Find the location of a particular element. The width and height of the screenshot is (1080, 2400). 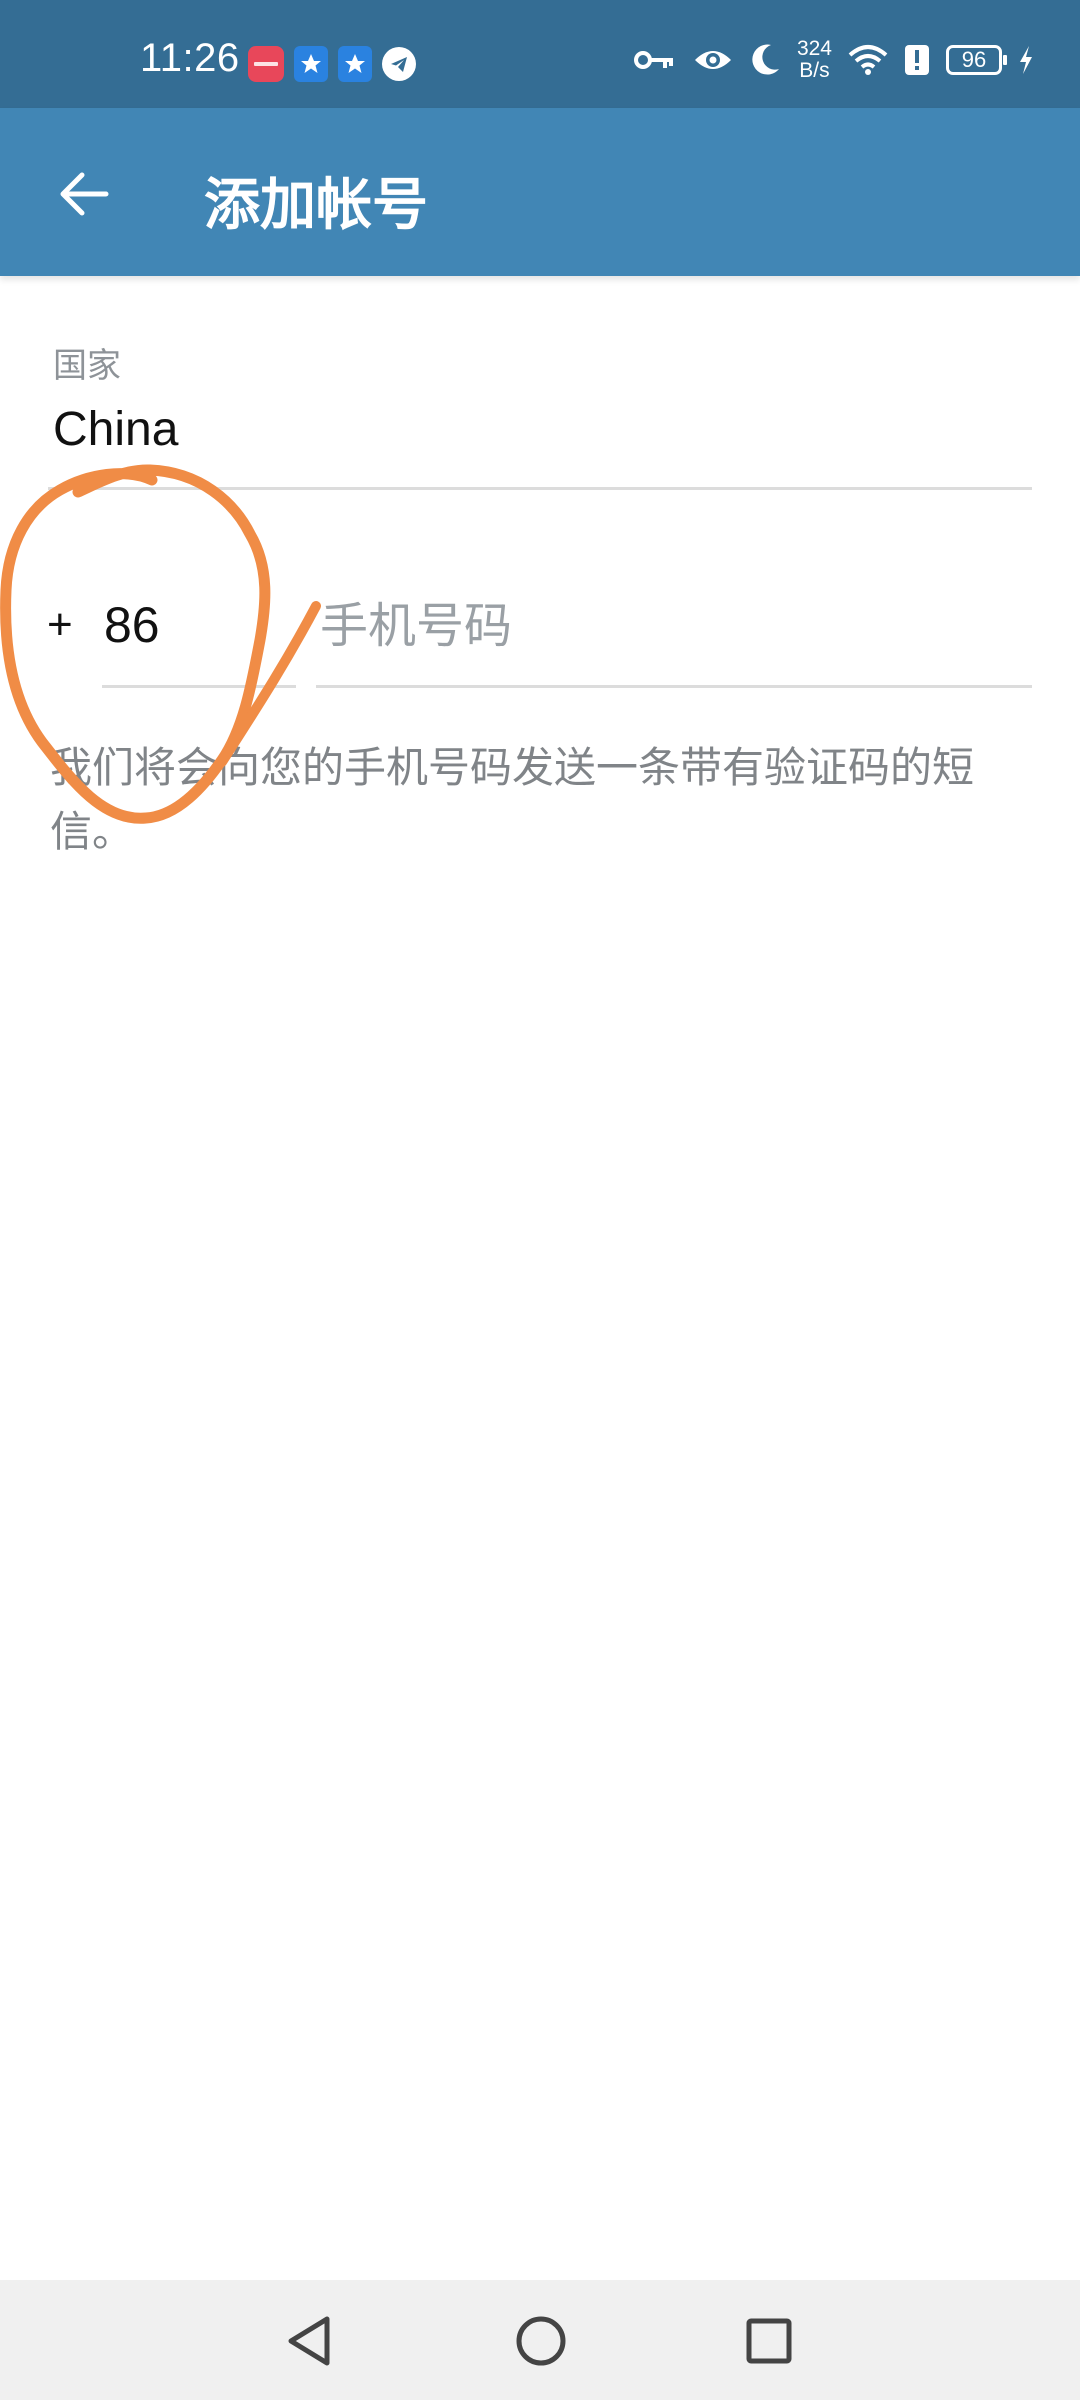

country-label: 国家 is located at coordinates (87, 366).